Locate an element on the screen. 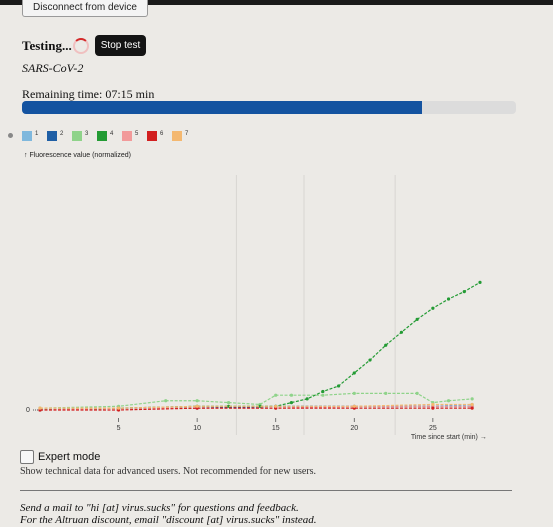 Image resolution: width=553 pixels, height=527 pixels. disconnect-button: Disconnect from device is located at coordinates (85, 8).